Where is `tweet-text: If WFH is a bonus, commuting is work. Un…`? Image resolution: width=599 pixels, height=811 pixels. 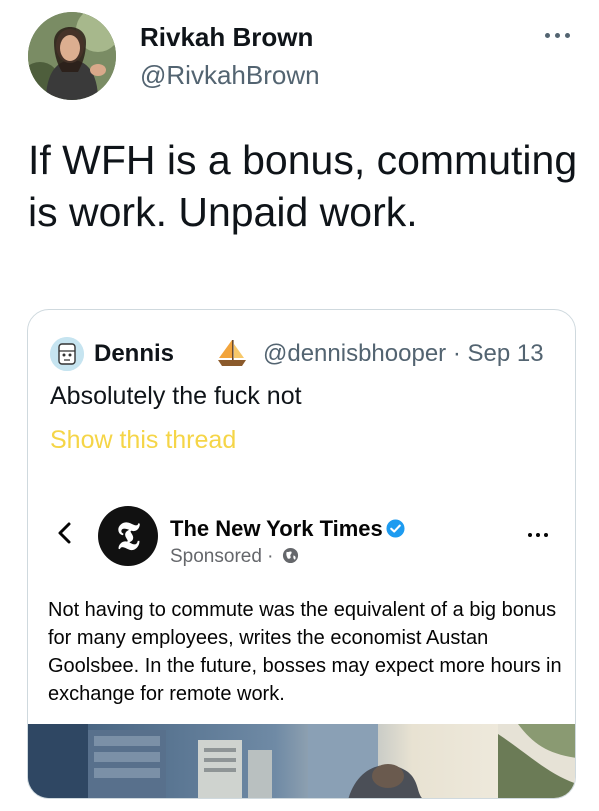
tweet-text: If WFH is a bonus, commuting is work. Un… is located at coordinates (303, 186).